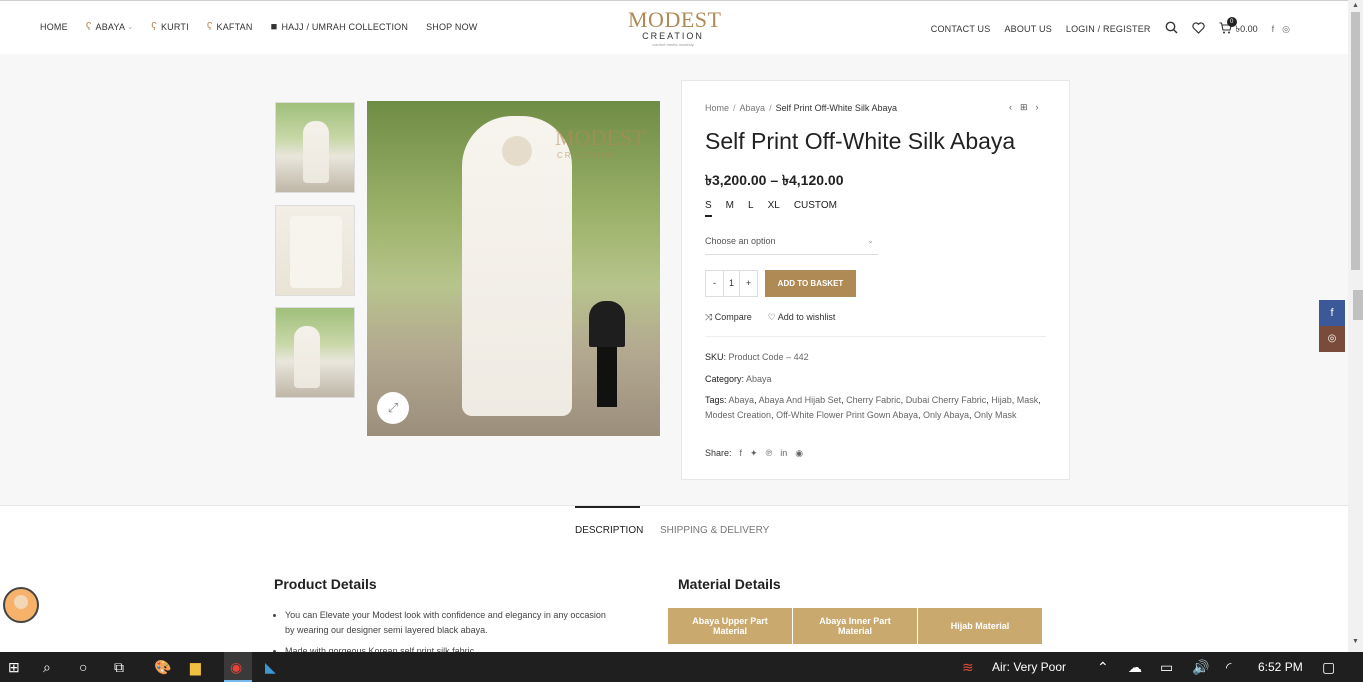  What do you see at coordinates (754, 453) in the screenshot?
I see `twitter-icon: ✦` at bounding box center [754, 453].